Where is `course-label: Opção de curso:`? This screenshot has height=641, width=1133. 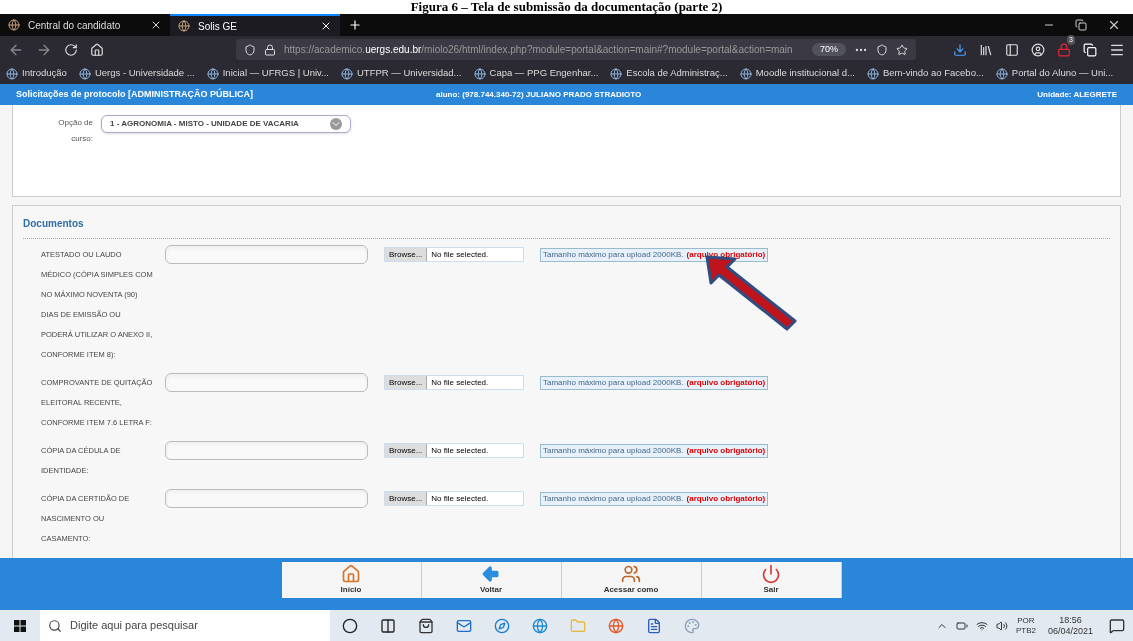 course-label: Opção de curso: is located at coordinates (75, 131).